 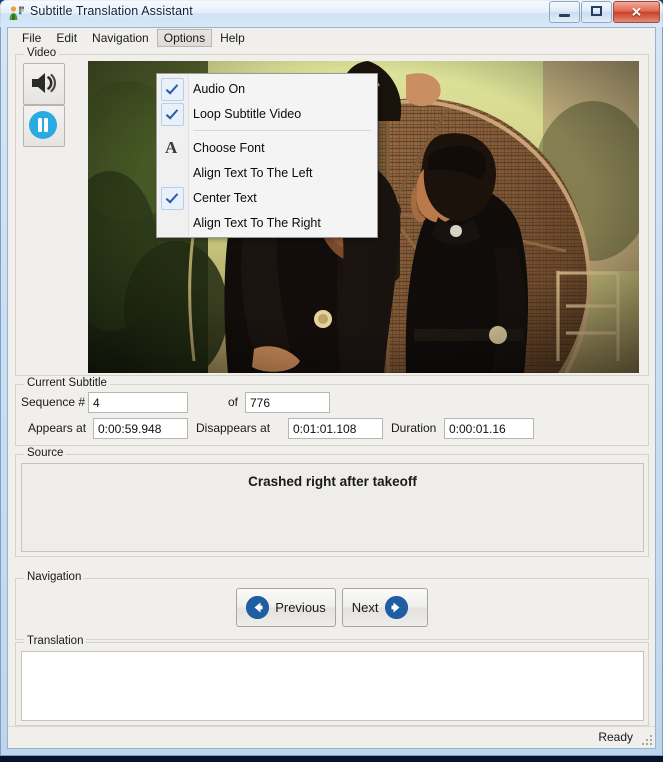 I want to click on menu-separator, so click(x=282, y=130).